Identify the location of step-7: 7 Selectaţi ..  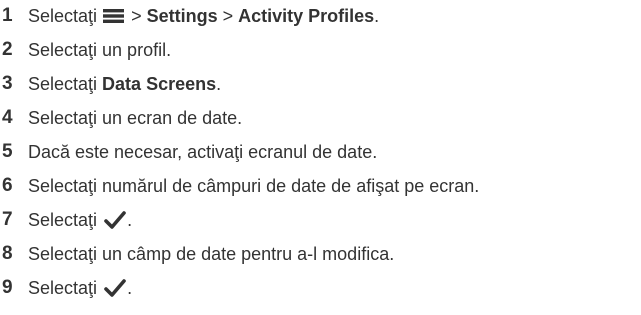
(320, 220).